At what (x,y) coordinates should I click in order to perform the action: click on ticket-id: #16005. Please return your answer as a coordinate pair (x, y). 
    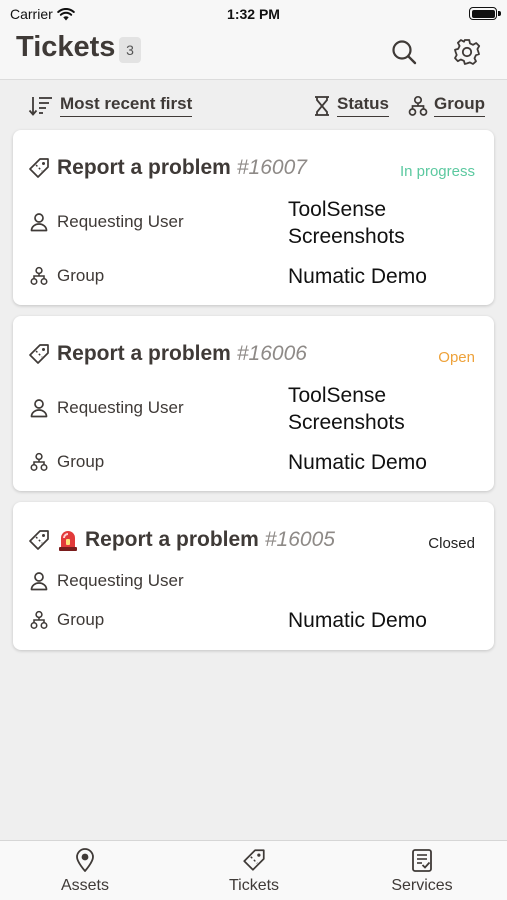
    Looking at the image, I should click on (299, 539).